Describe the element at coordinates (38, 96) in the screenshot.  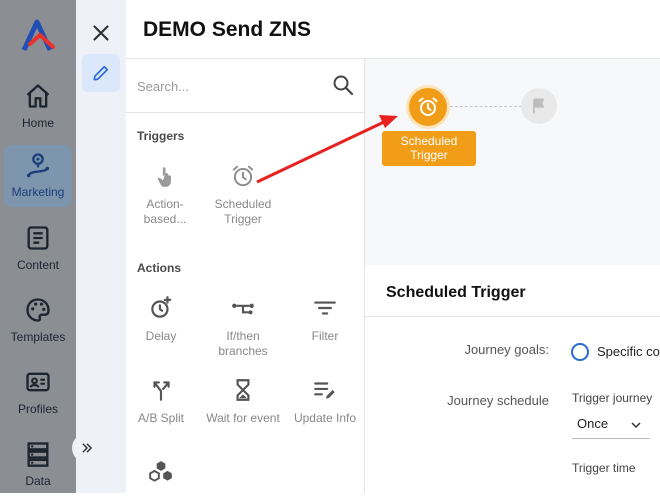
I see `home-icon` at that location.